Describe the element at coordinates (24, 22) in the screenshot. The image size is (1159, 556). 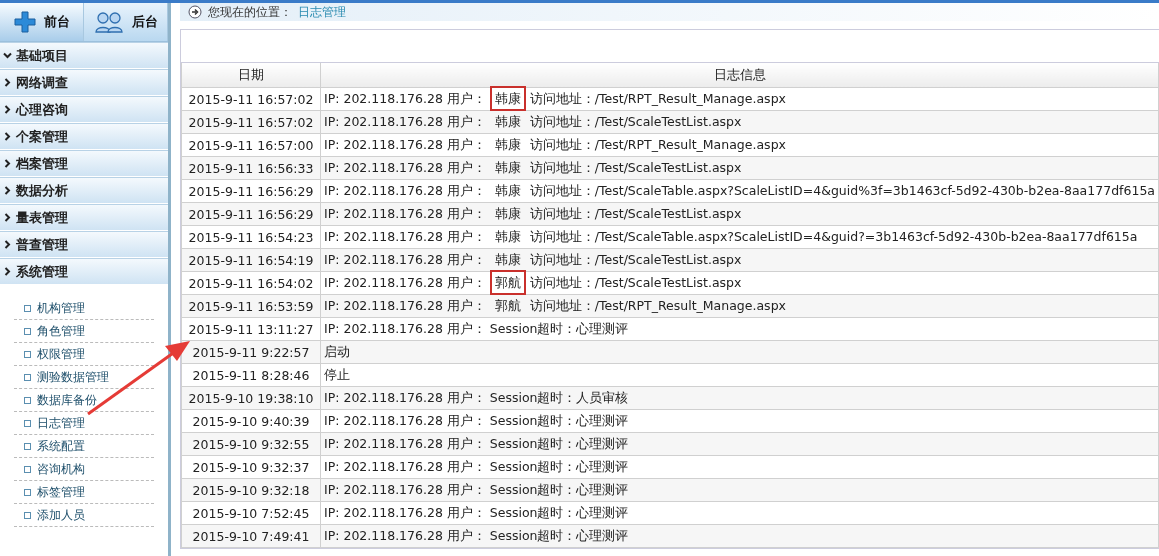
I see `plus-icon` at that location.